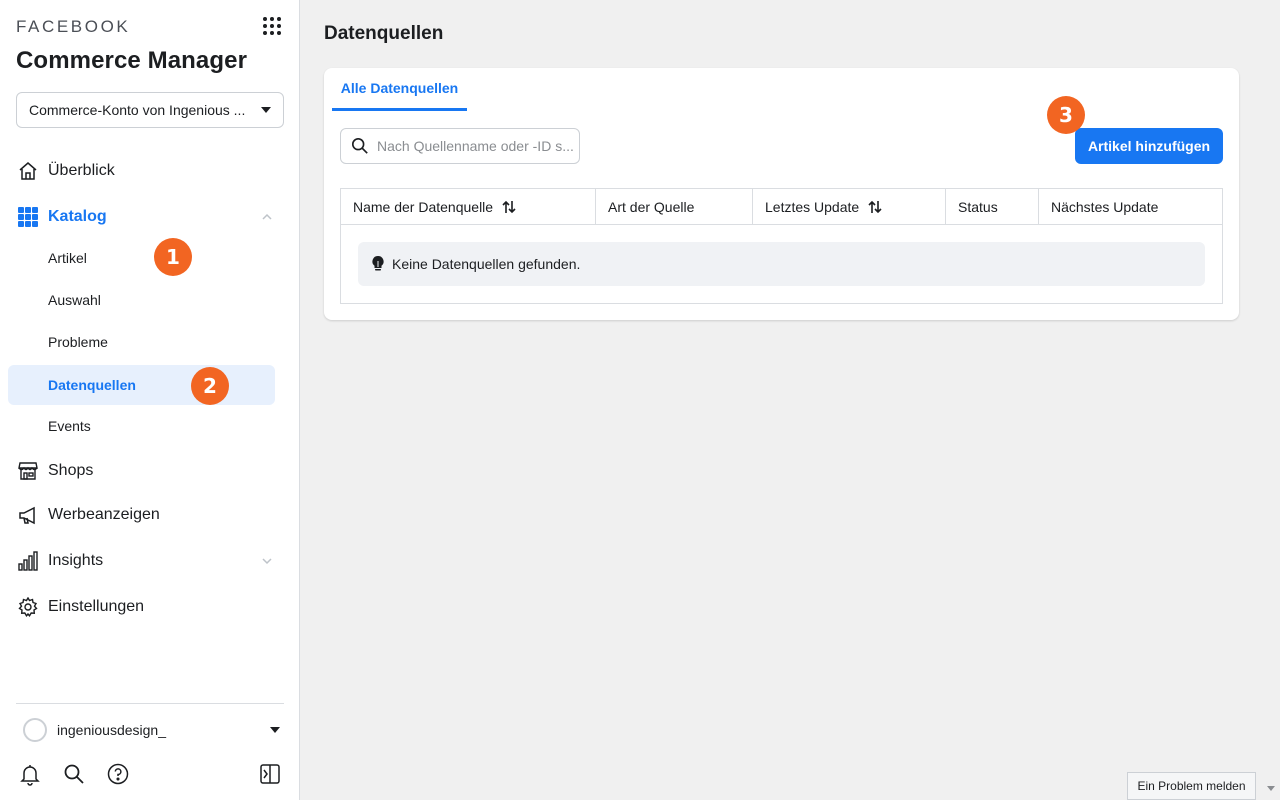  I want to click on nav-catalog-events-label: Events, so click(69, 426).